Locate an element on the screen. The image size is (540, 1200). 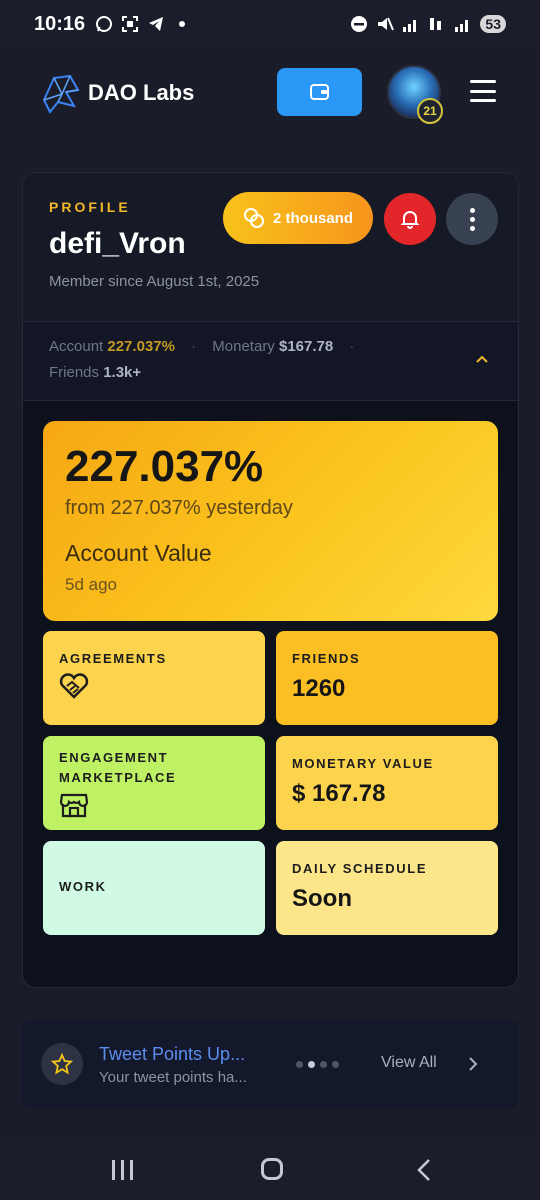
system-nav-bar is located at coordinates (270, 1169).